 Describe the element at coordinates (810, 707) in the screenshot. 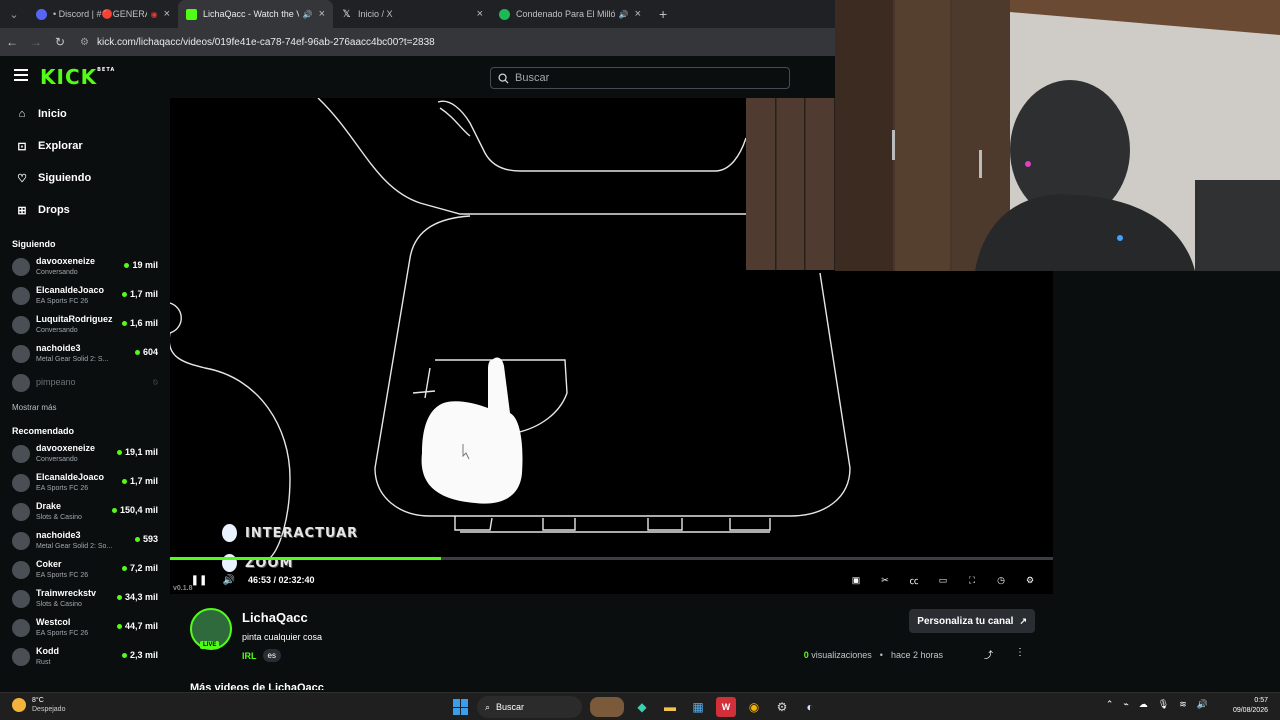

I see `steam-icon: ◐` at that location.